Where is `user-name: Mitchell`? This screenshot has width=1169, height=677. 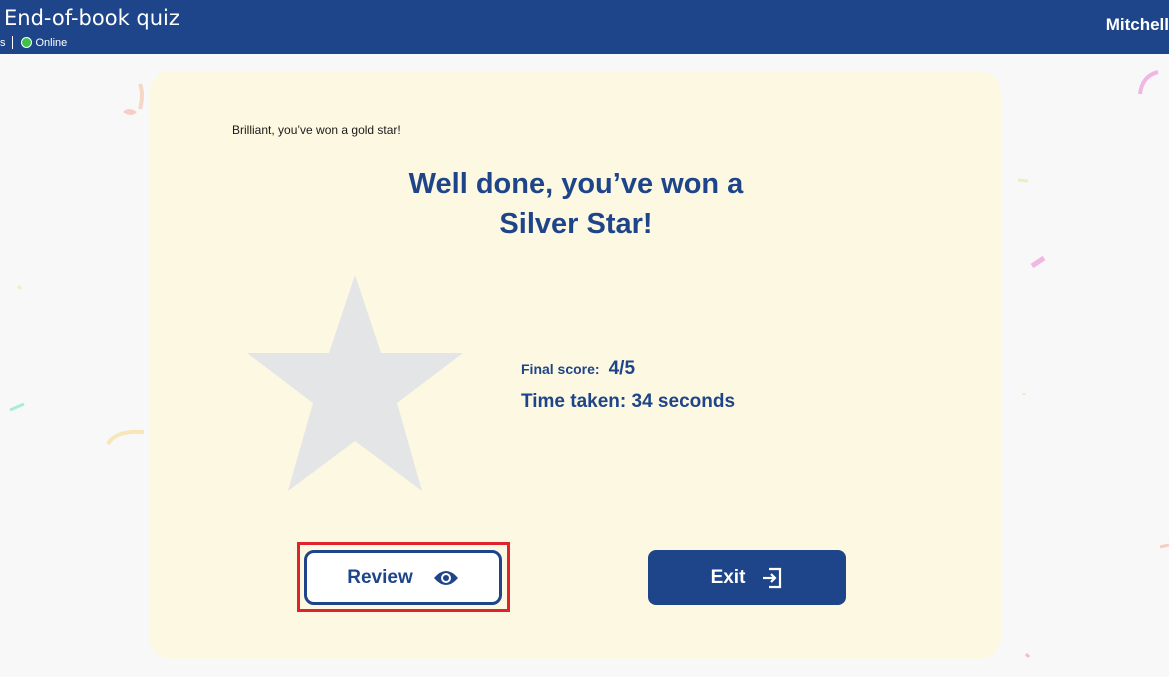 user-name: Mitchell is located at coordinates (1137, 25).